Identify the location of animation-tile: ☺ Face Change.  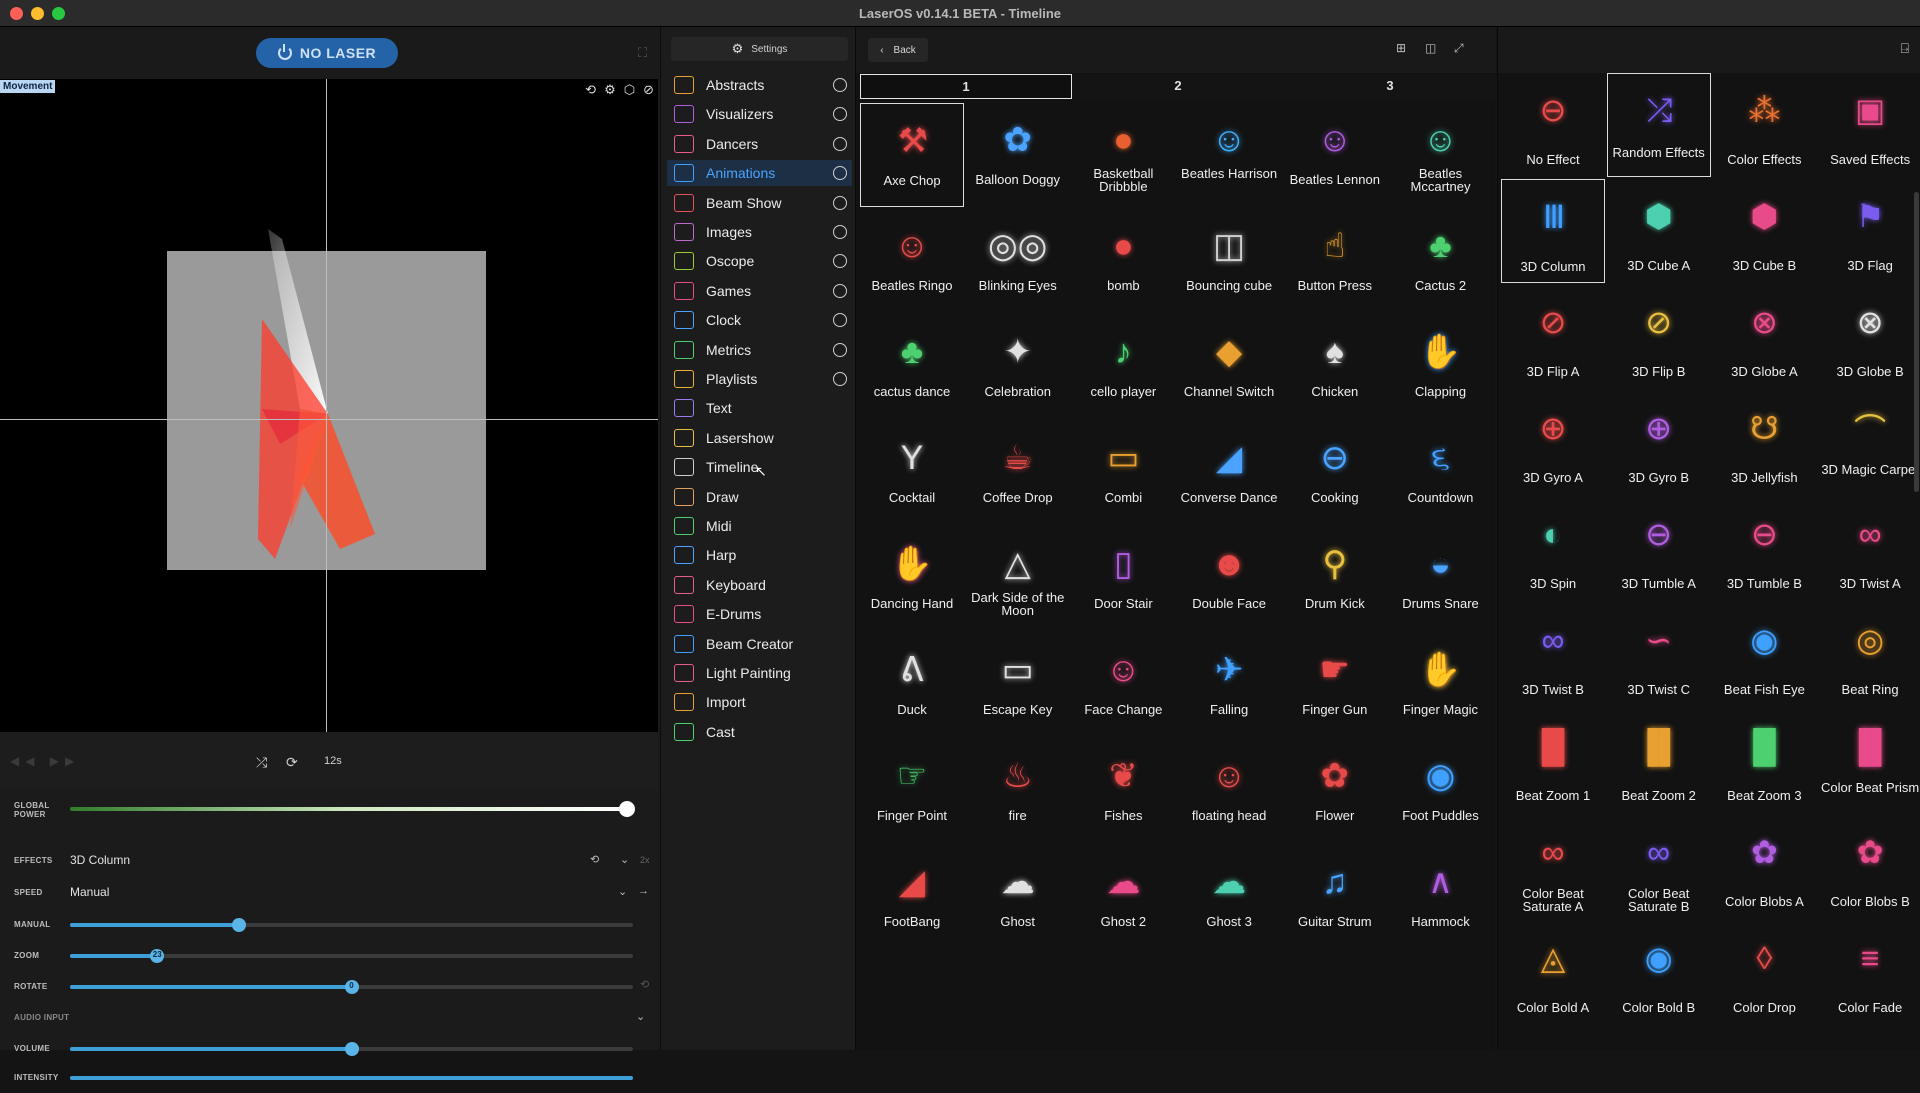
(1123, 685).